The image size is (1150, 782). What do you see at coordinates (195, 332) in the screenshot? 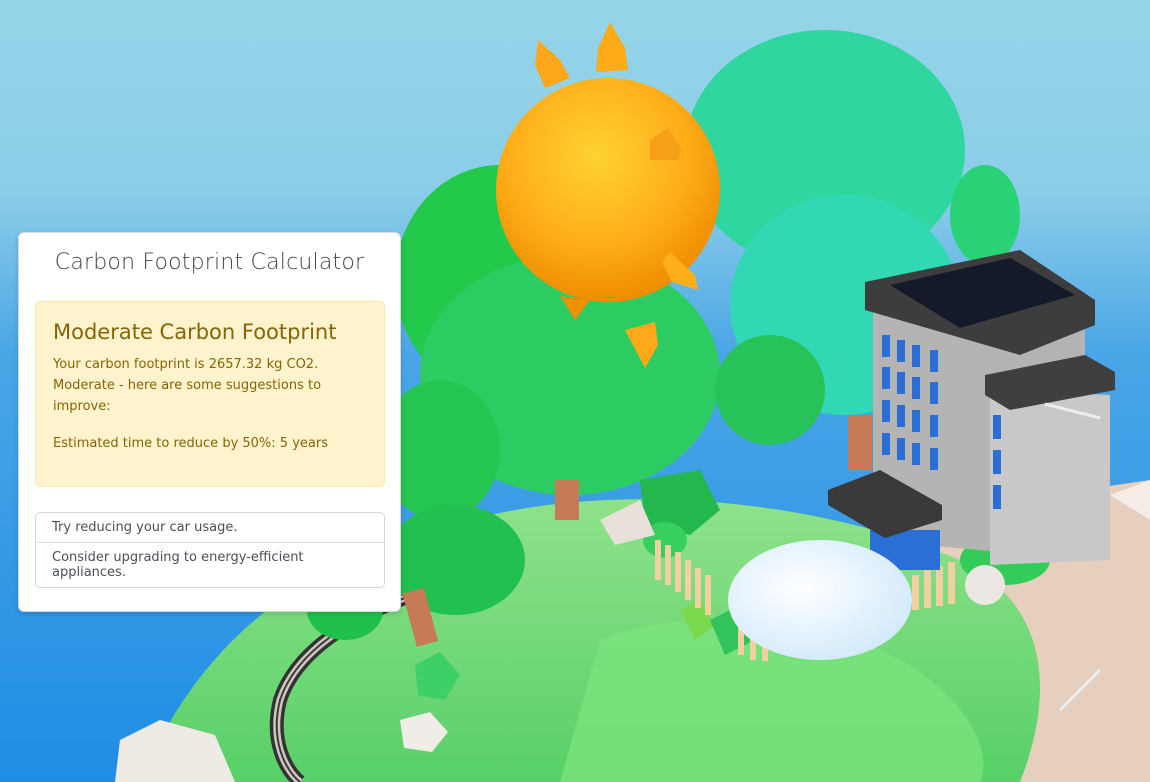
I see `result-heading: Moderate Carbon Footprint` at bounding box center [195, 332].